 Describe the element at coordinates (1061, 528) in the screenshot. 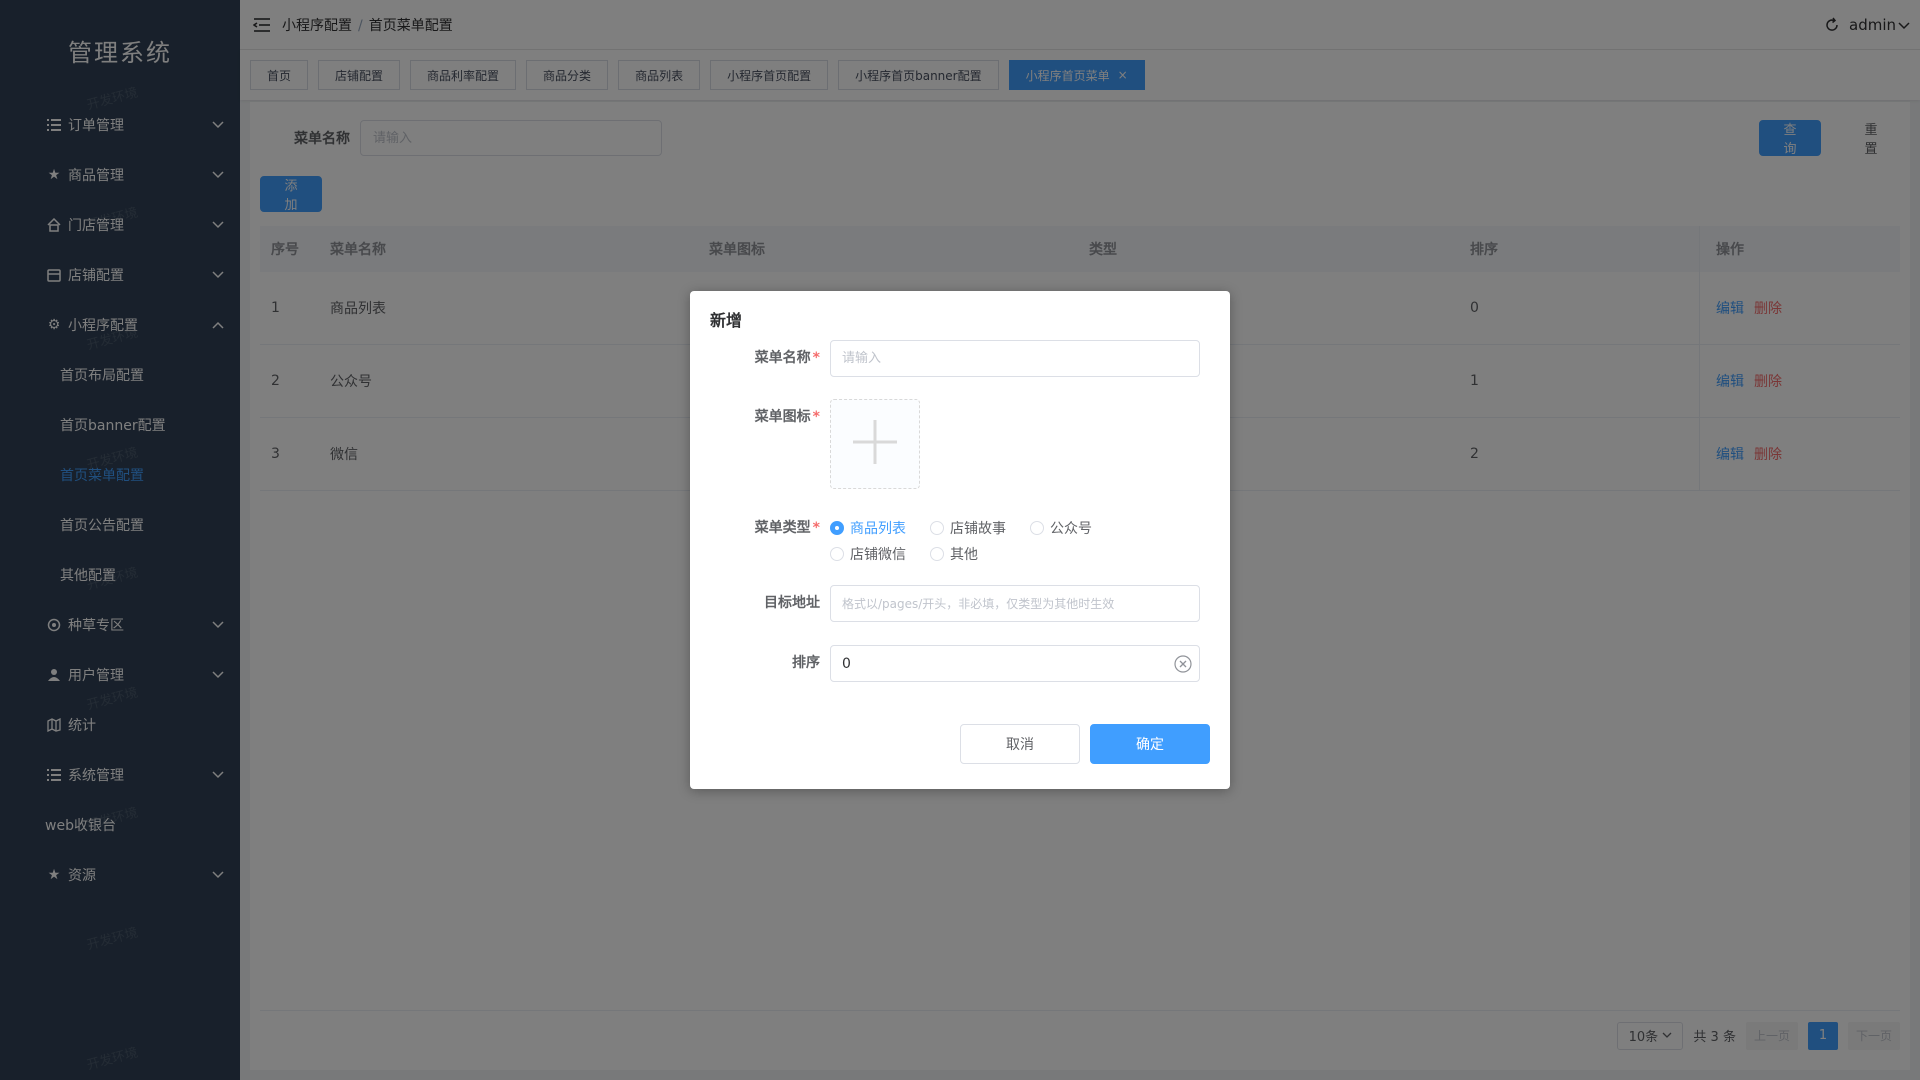

I see `radio-official-account: 公众号` at that location.